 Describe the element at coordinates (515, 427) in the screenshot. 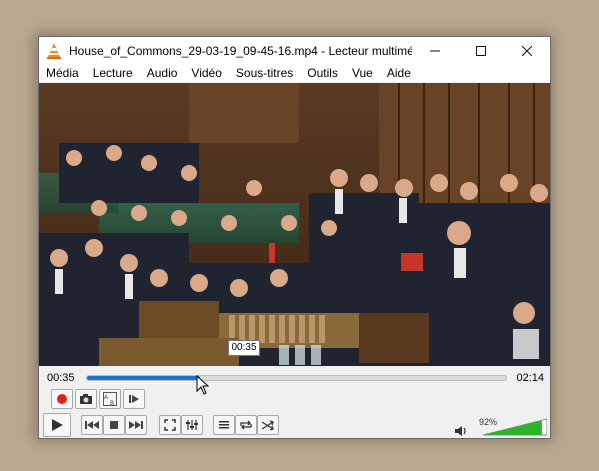

I see `volume-slider` at that location.